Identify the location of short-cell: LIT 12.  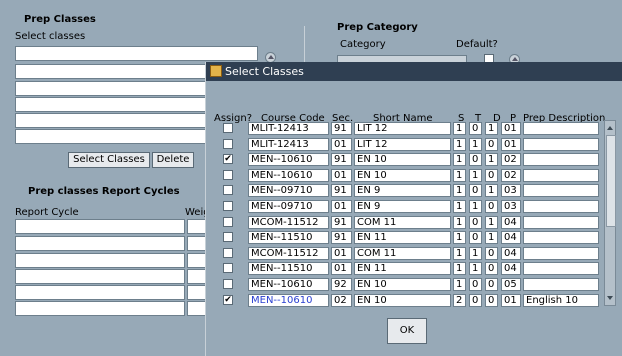
(402, 144).